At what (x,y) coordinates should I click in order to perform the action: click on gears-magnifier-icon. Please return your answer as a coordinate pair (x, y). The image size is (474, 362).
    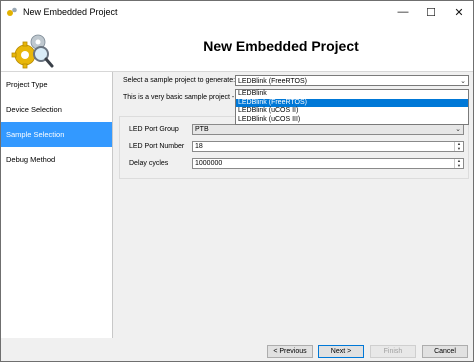
    Looking at the image, I should click on (32, 51).